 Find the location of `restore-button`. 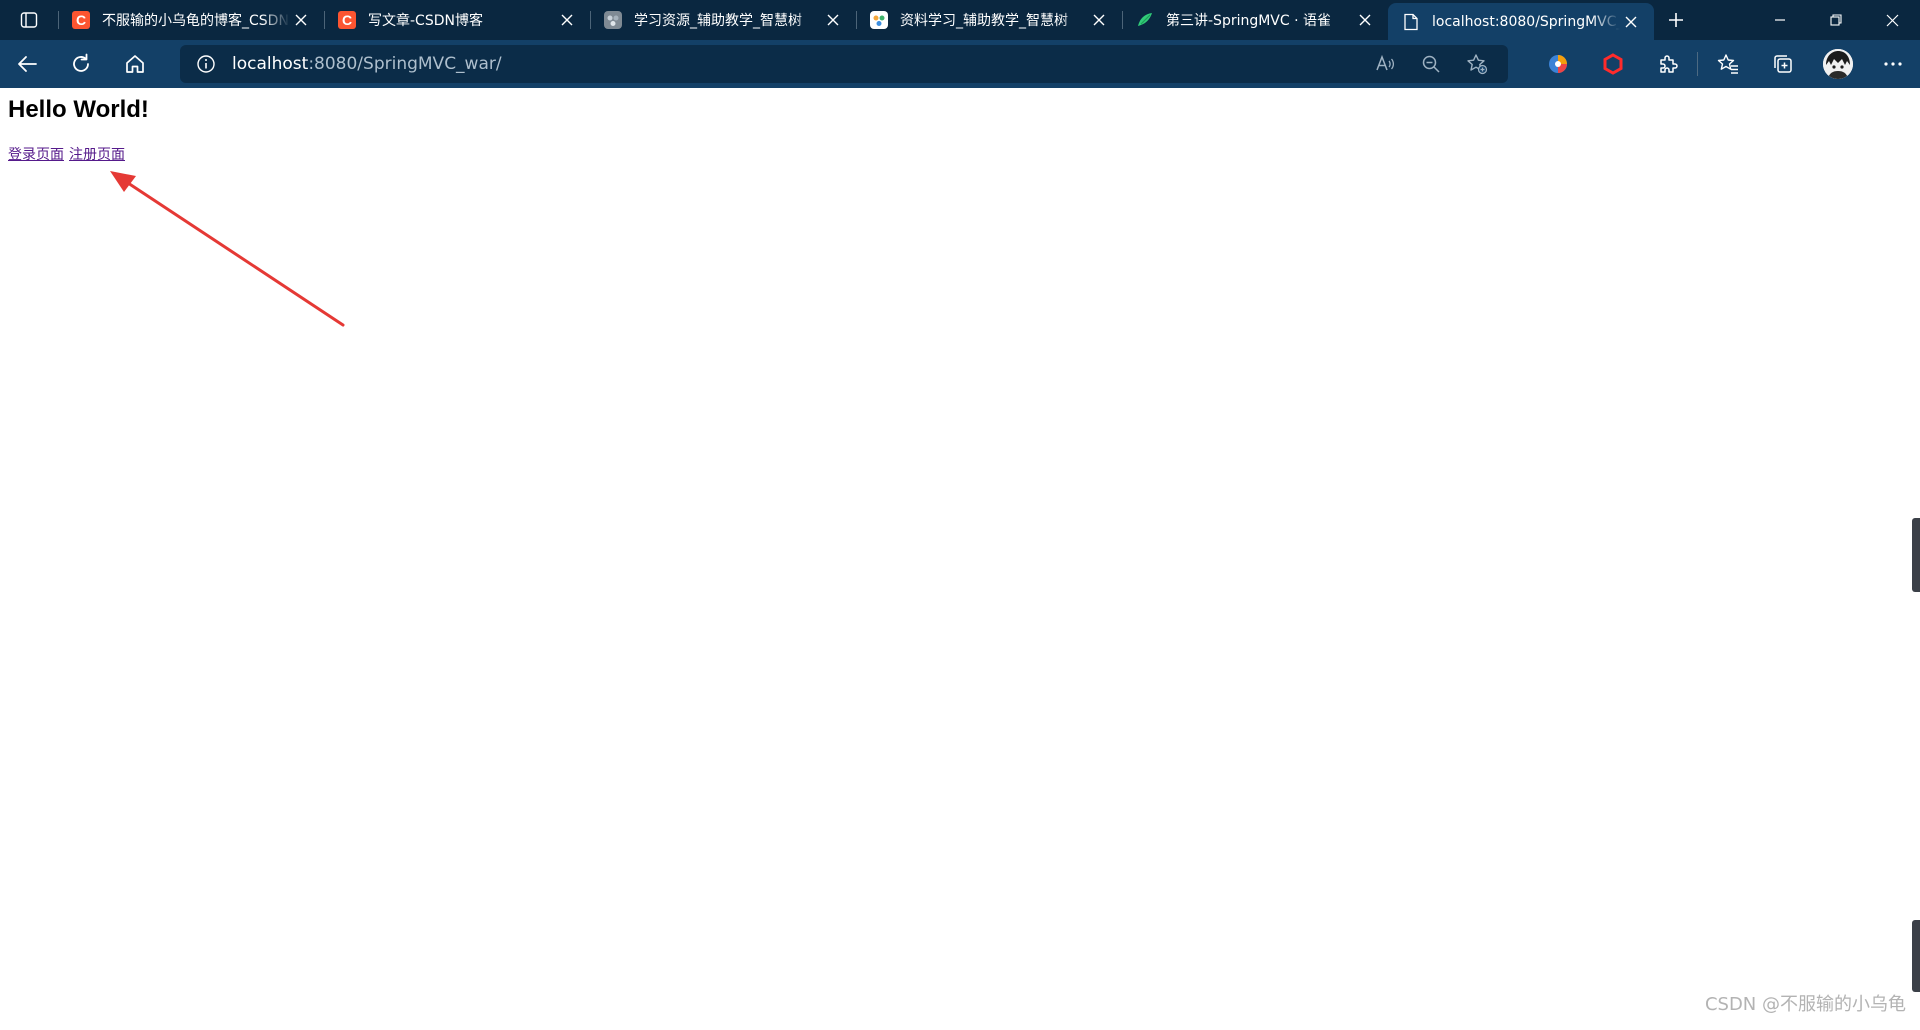

restore-button is located at coordinates (1836, 20).